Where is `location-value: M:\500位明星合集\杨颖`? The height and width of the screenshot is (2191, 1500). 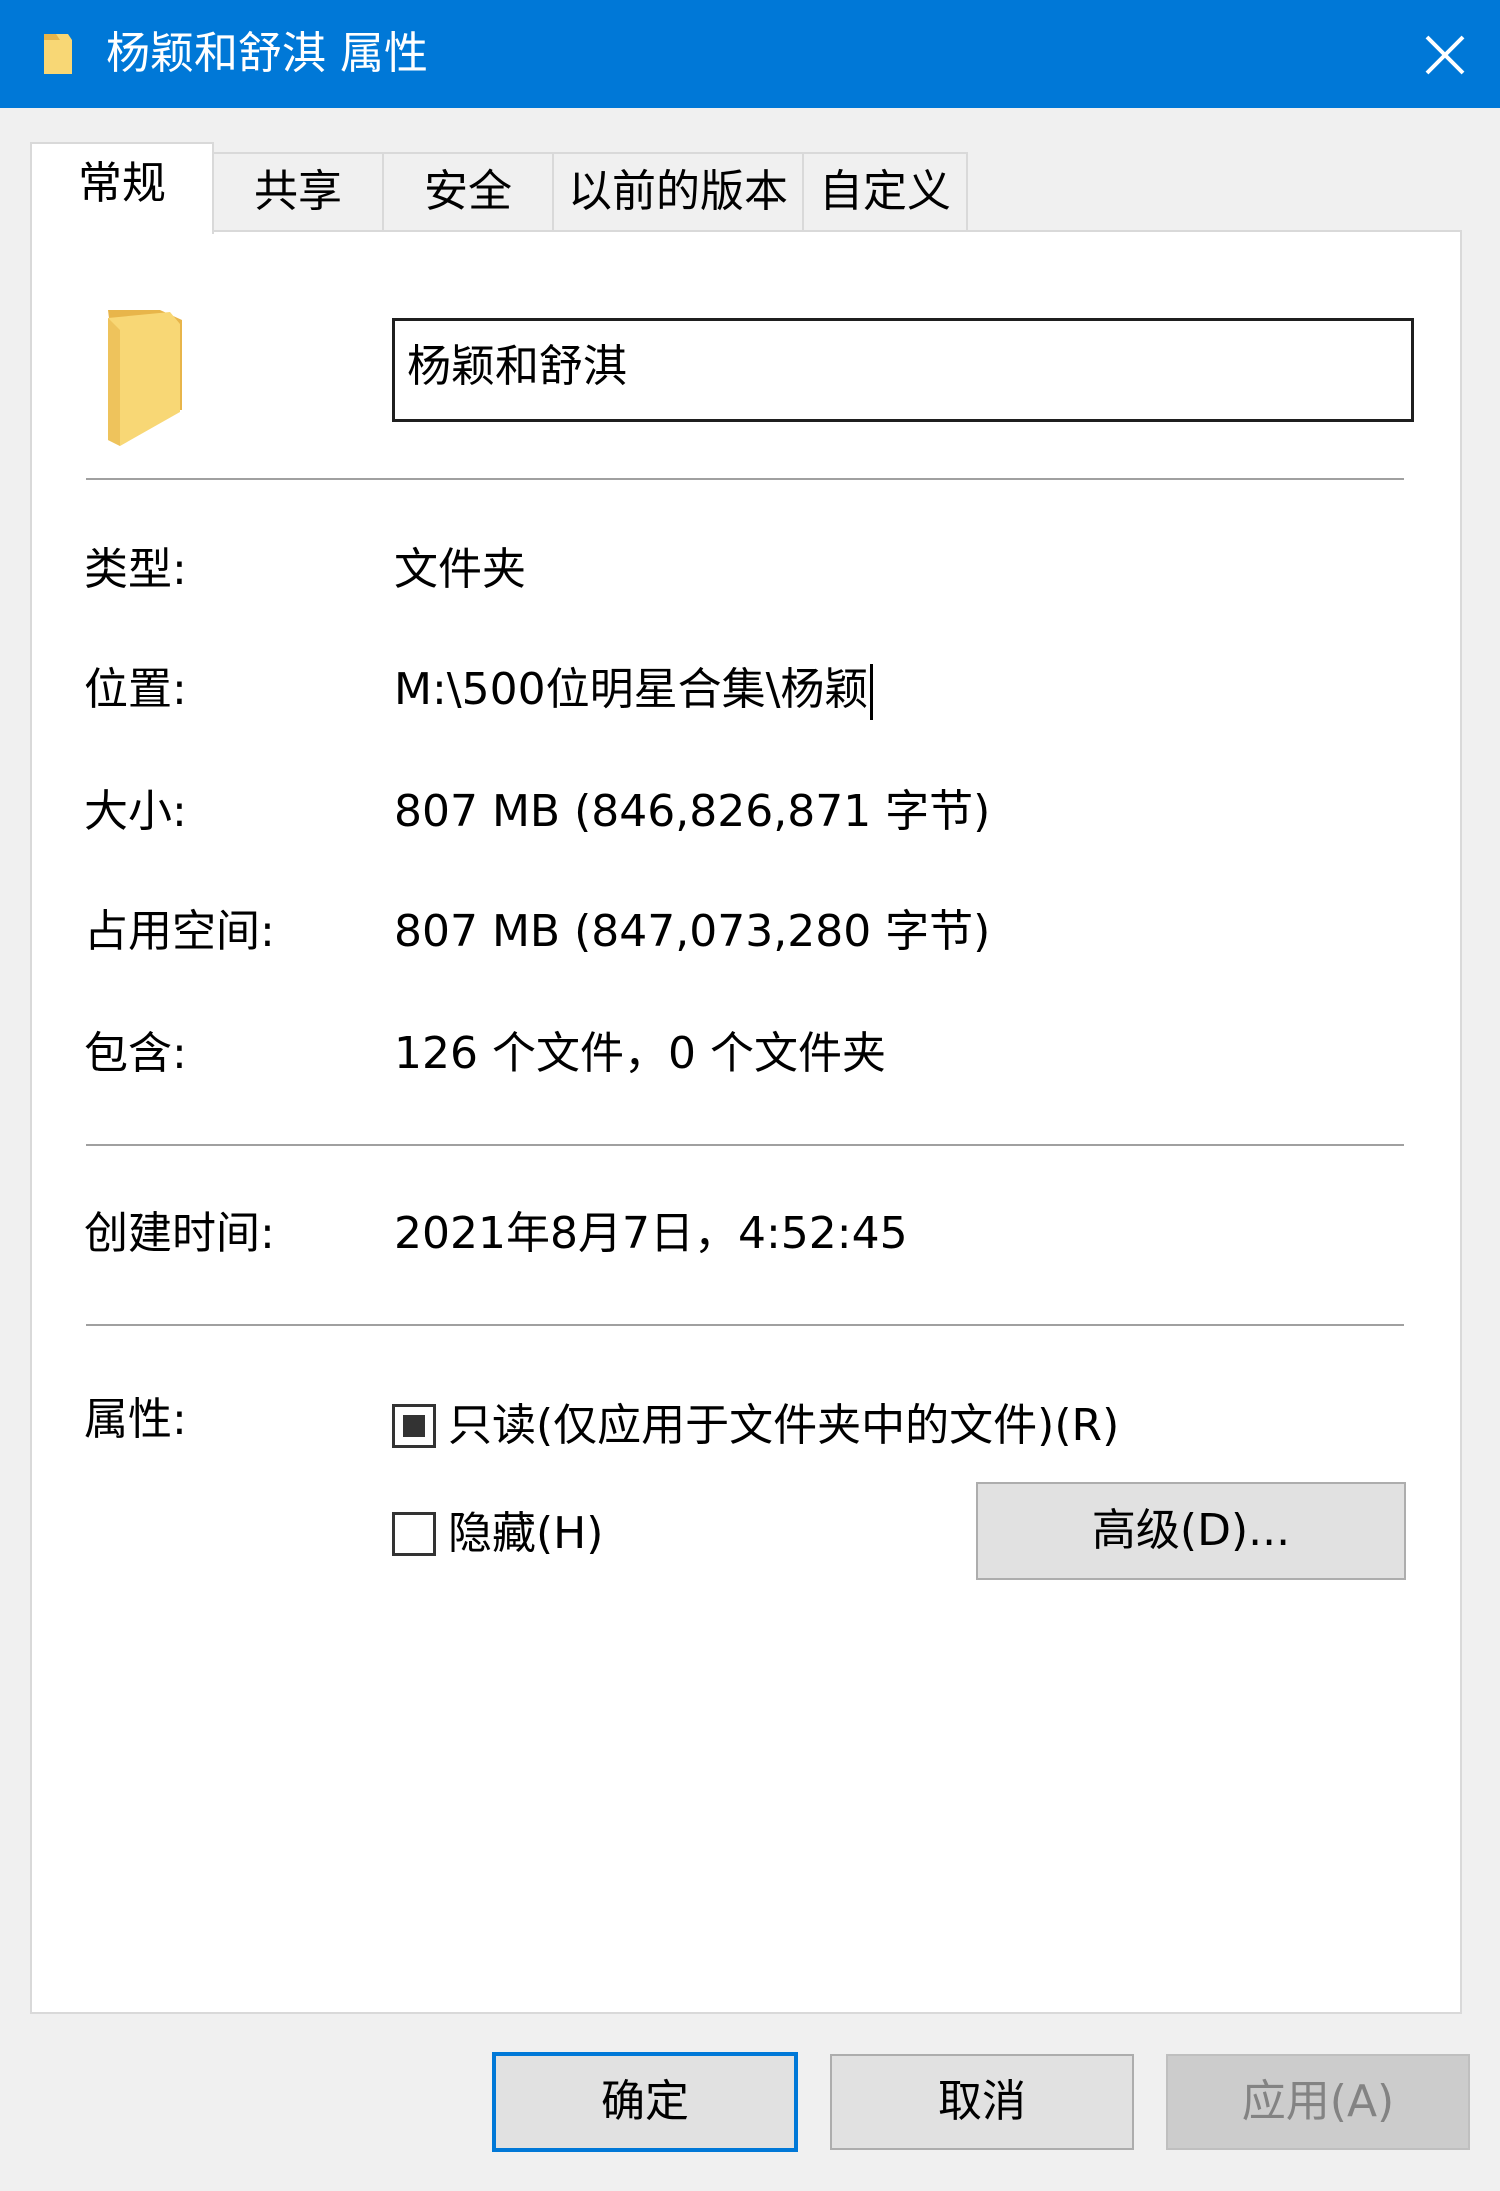
location-value: M:\500位明星合集\杨颖 is located at coordinates (634, 690).